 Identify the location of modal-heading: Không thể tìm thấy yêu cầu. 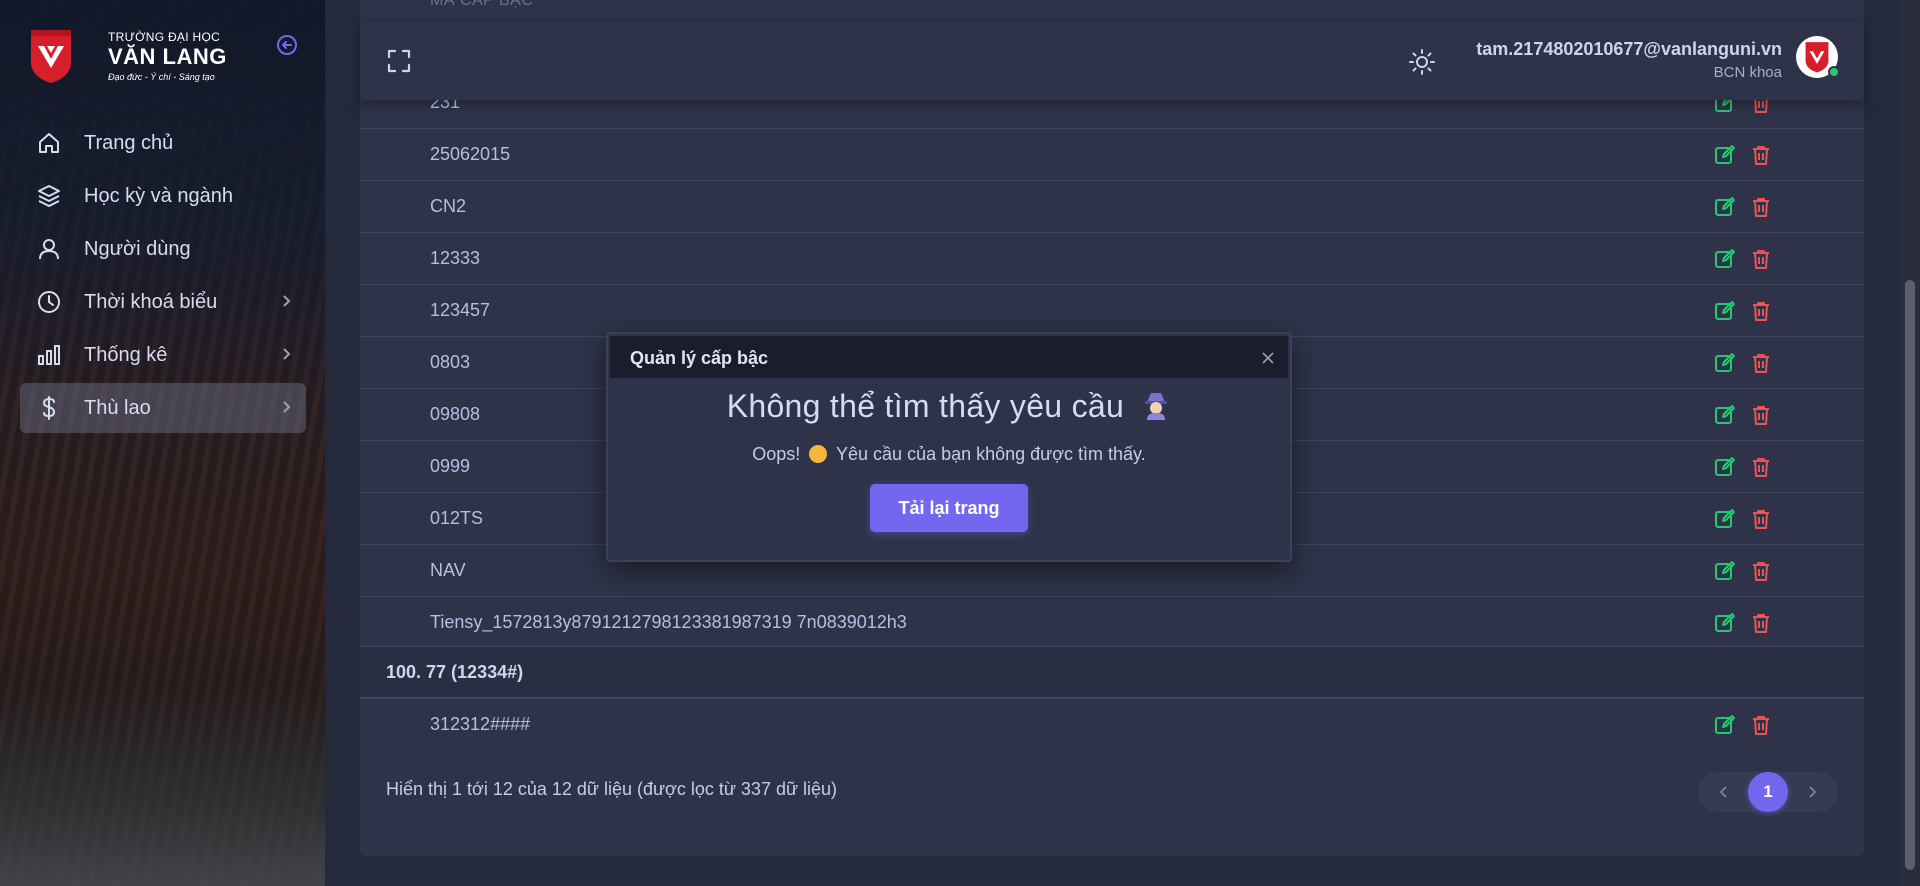
(949, 406).